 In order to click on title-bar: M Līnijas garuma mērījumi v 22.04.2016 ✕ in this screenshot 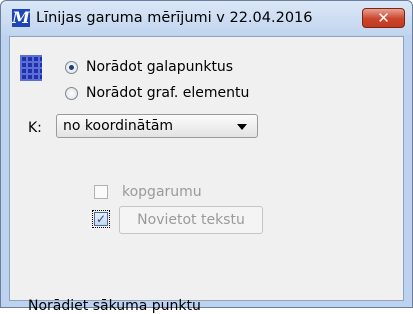, I will do `click(206, 18)`.